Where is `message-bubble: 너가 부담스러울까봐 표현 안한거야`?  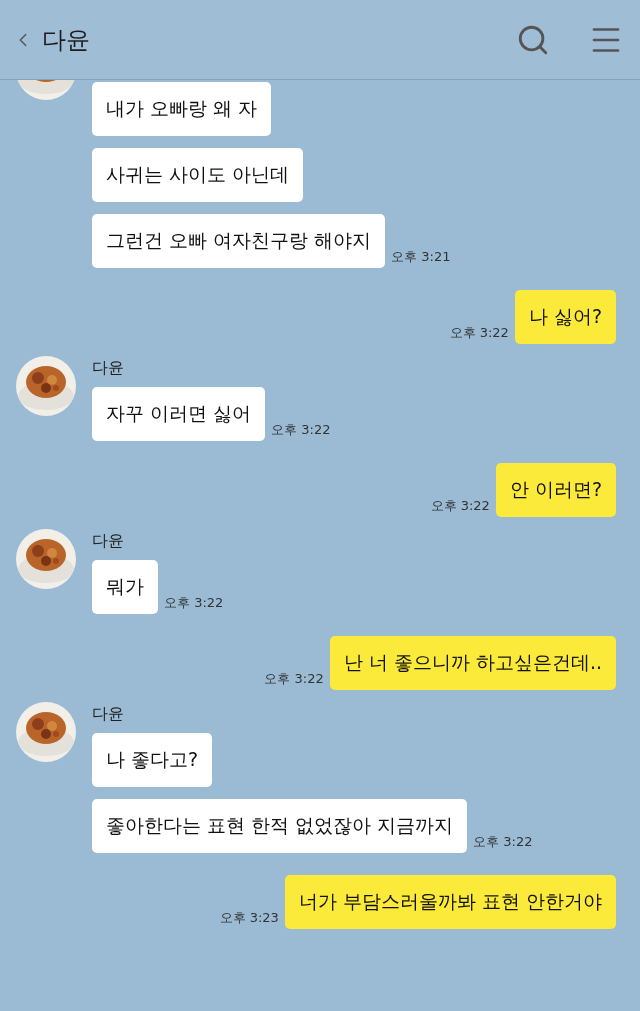
message-bubble: 너가 부담스러울까봐 표현 안한거야 is located at coordinates (450, 902).